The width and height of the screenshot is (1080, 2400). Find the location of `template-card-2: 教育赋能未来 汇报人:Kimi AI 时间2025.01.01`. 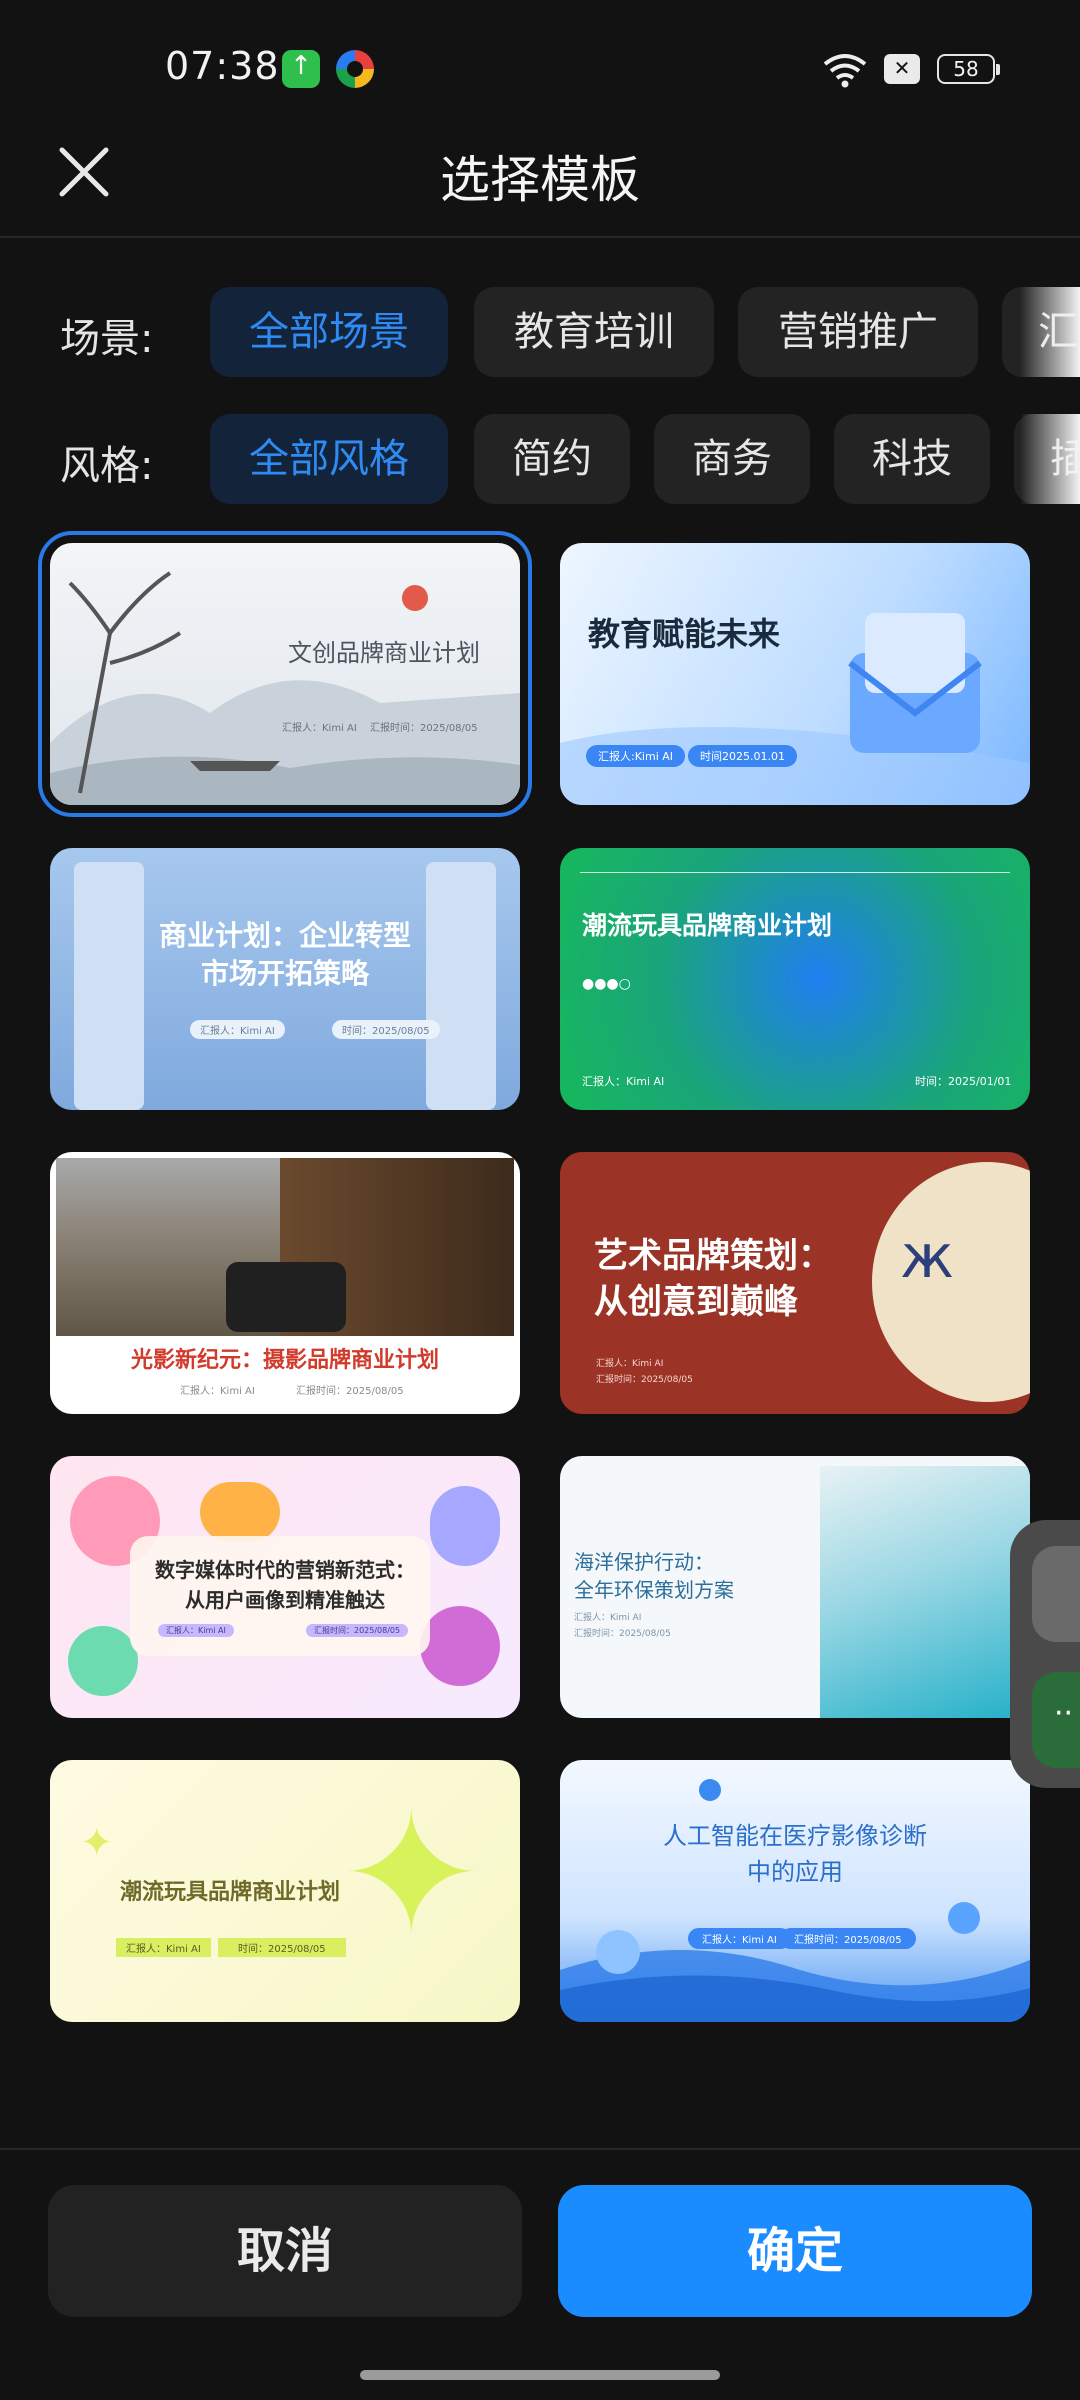

template-card-2: 教育赋能未来 汇报人:Kimi AI 时间2025.01.01 is located at coordinates (795, 674).